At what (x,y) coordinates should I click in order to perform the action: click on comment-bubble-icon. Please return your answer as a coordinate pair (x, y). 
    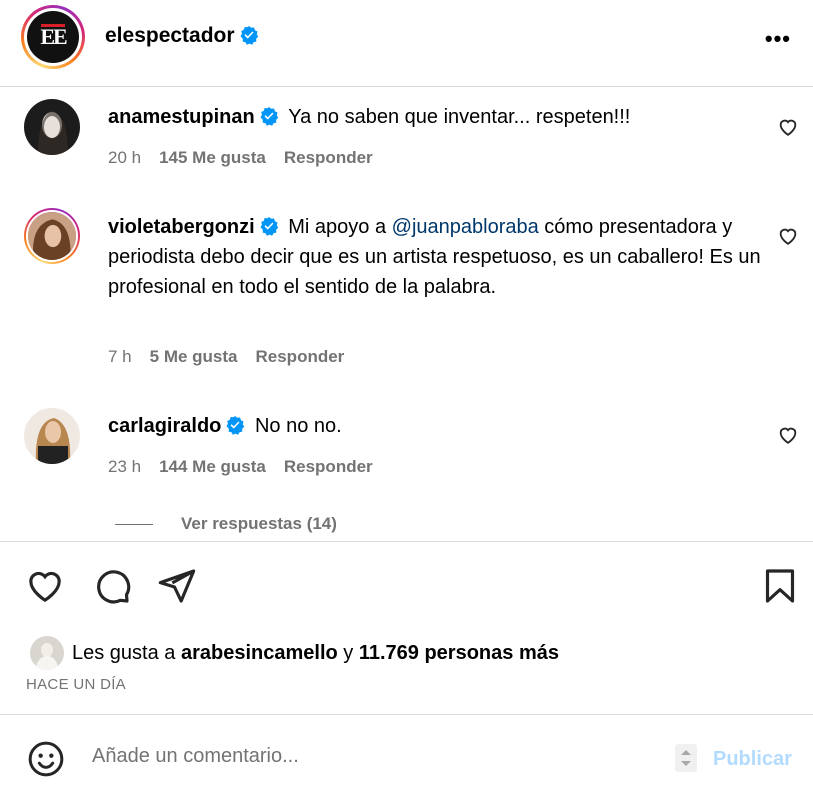
    Looking at the image, I should click on (112, 586).